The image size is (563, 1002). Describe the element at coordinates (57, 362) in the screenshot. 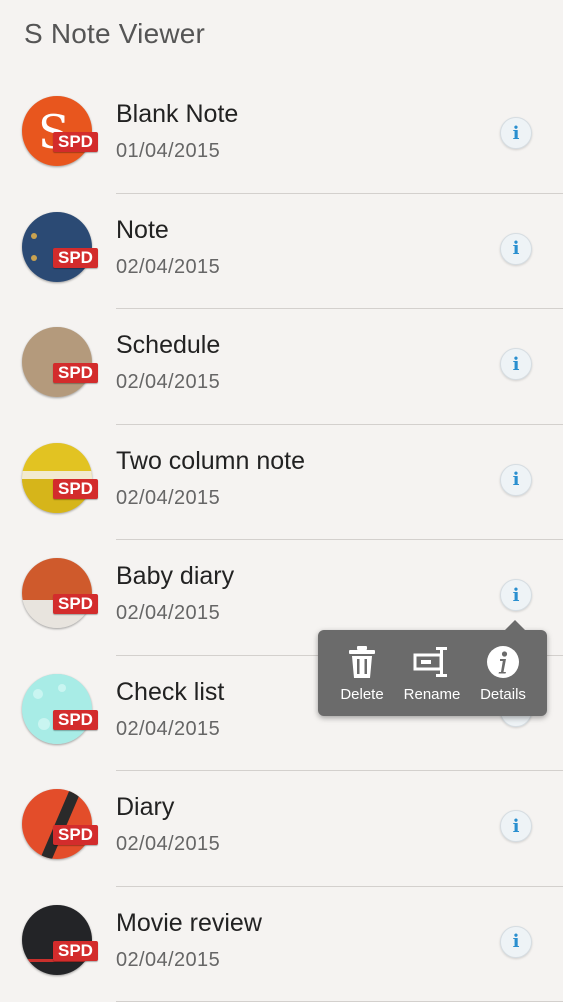

I see `schedule-cover-icon` at that location.